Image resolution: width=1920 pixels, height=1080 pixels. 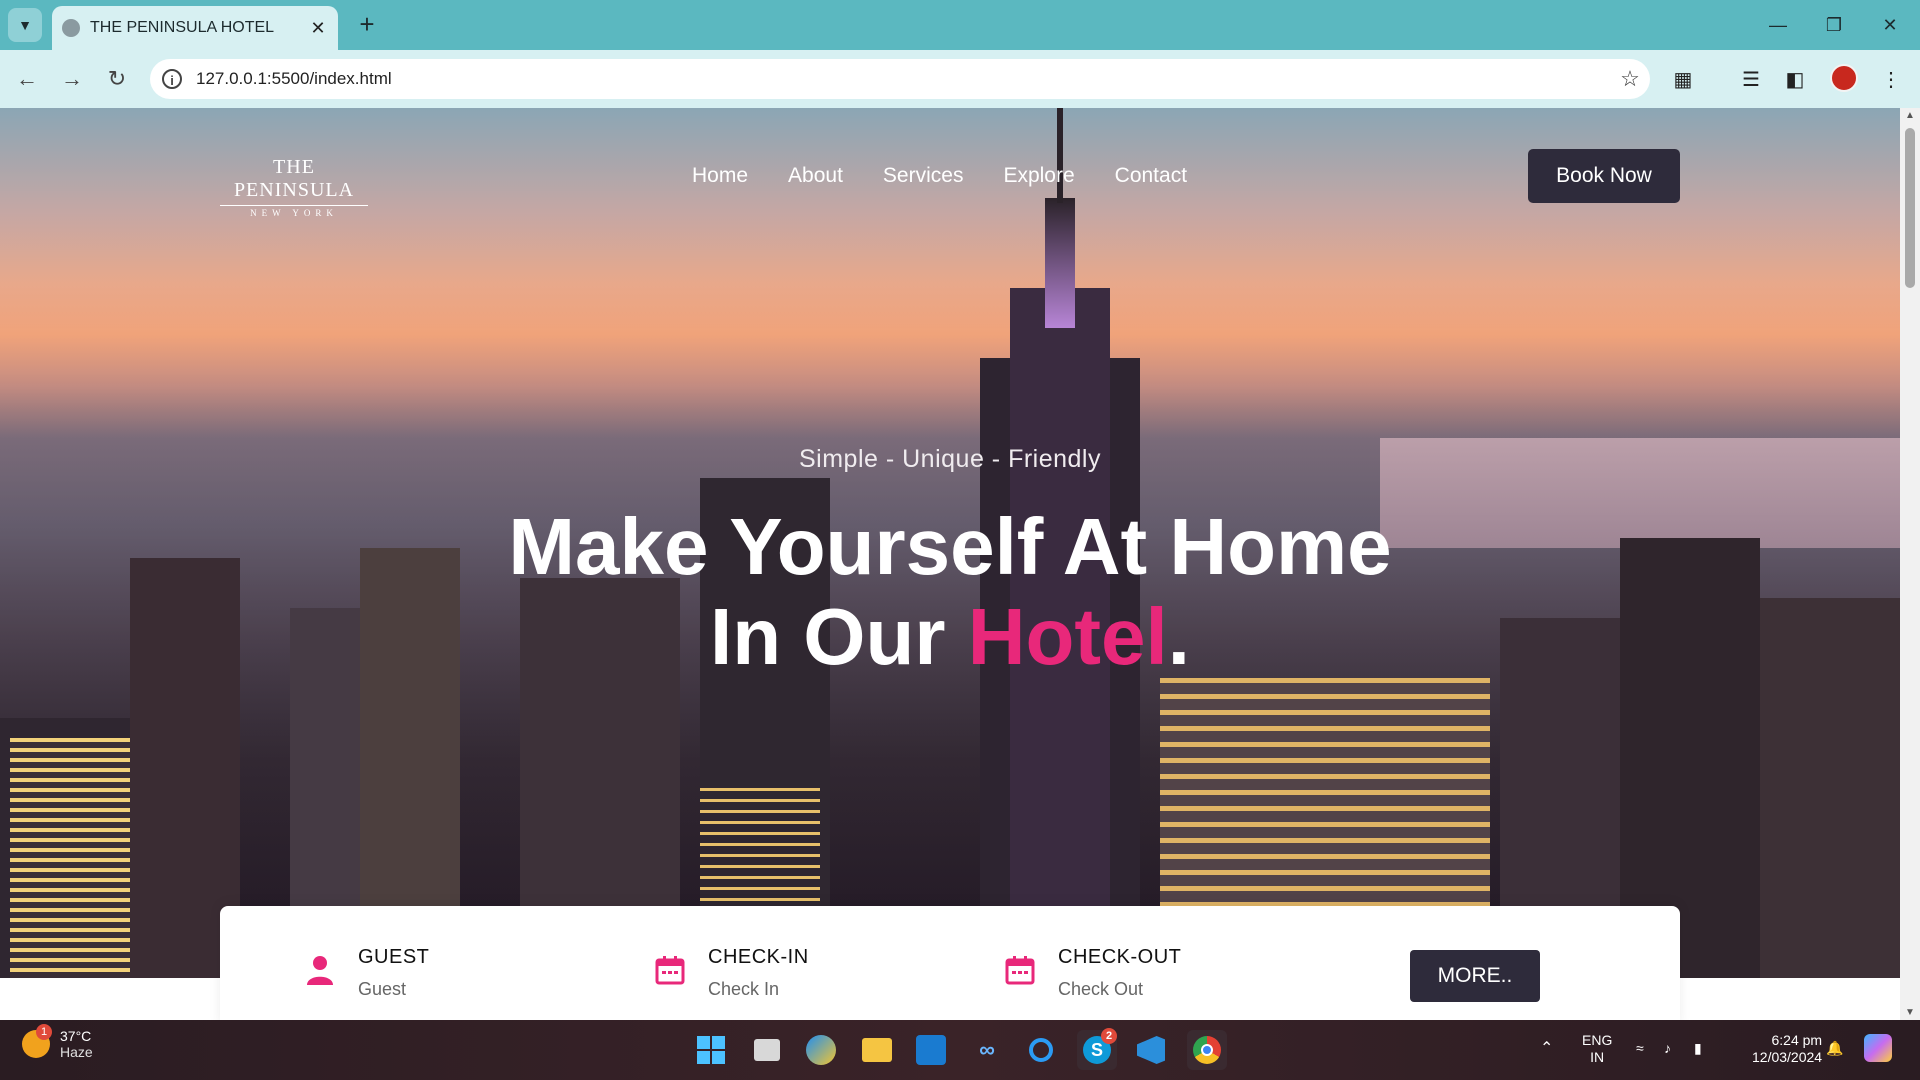 What do you see at coordinates (182, 27) in the screenshot?
I see `tab-title: THE PENINSULA HOTEL` at bounding box center [182, 27].